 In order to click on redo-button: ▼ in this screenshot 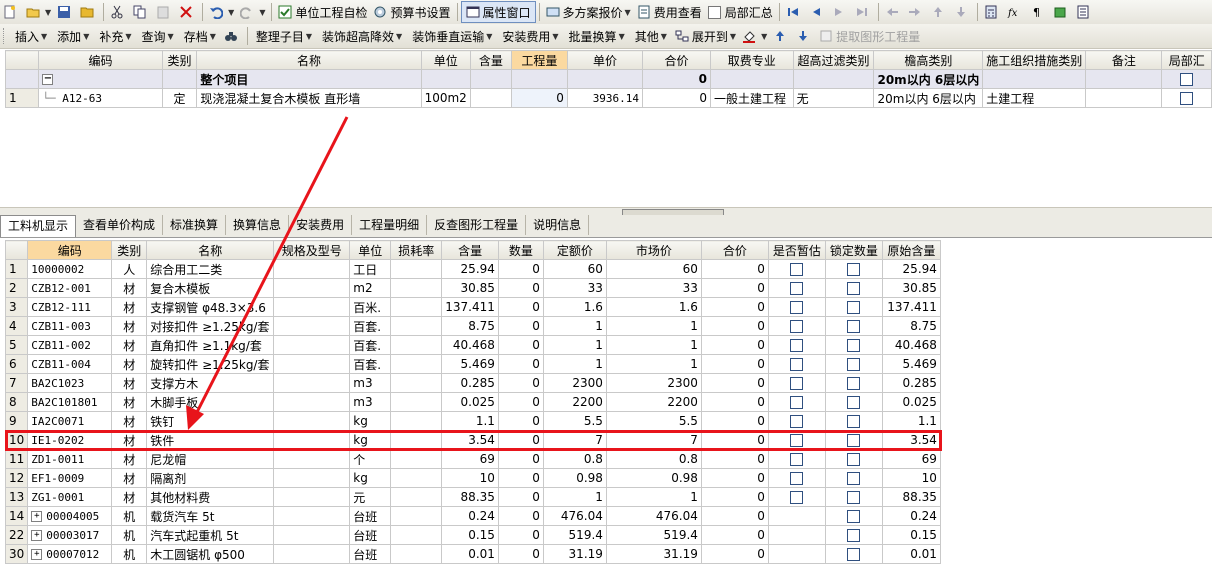, I will do `click(252, 12)`.